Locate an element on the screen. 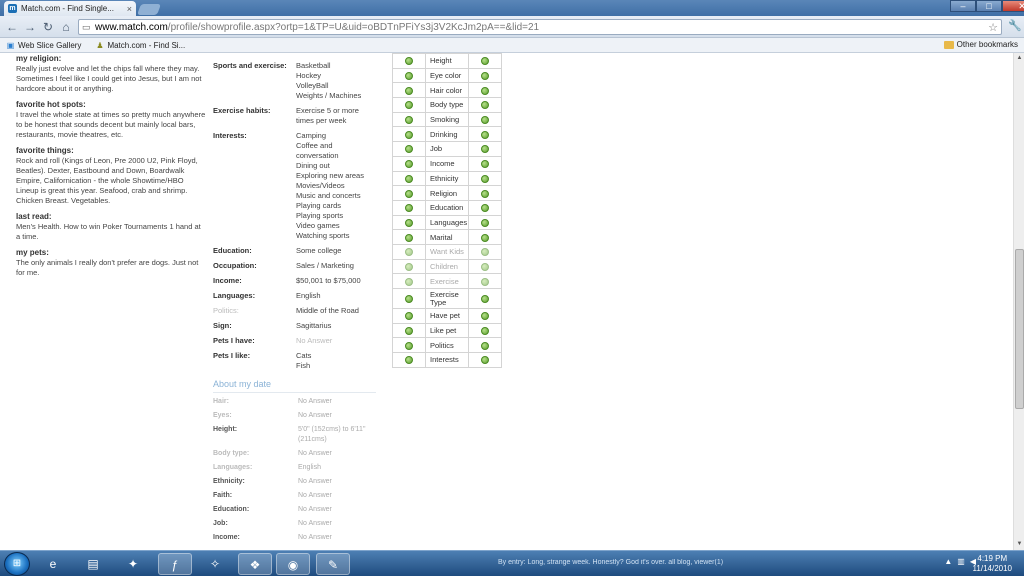 The height and width of the screenshot is (576, 1024). match-row: Ethnicity is located at coordinates (447, 178).